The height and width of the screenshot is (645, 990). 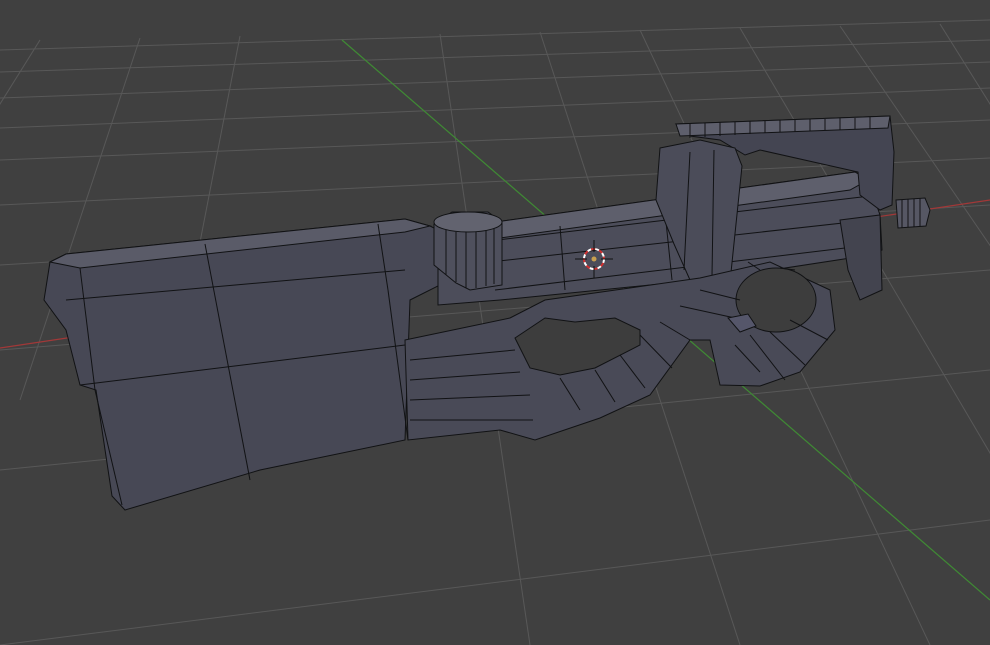 What do you see at coordinates (913, 213) in the screenshot?
I see `muzzle` at bounding box center [913, 213].